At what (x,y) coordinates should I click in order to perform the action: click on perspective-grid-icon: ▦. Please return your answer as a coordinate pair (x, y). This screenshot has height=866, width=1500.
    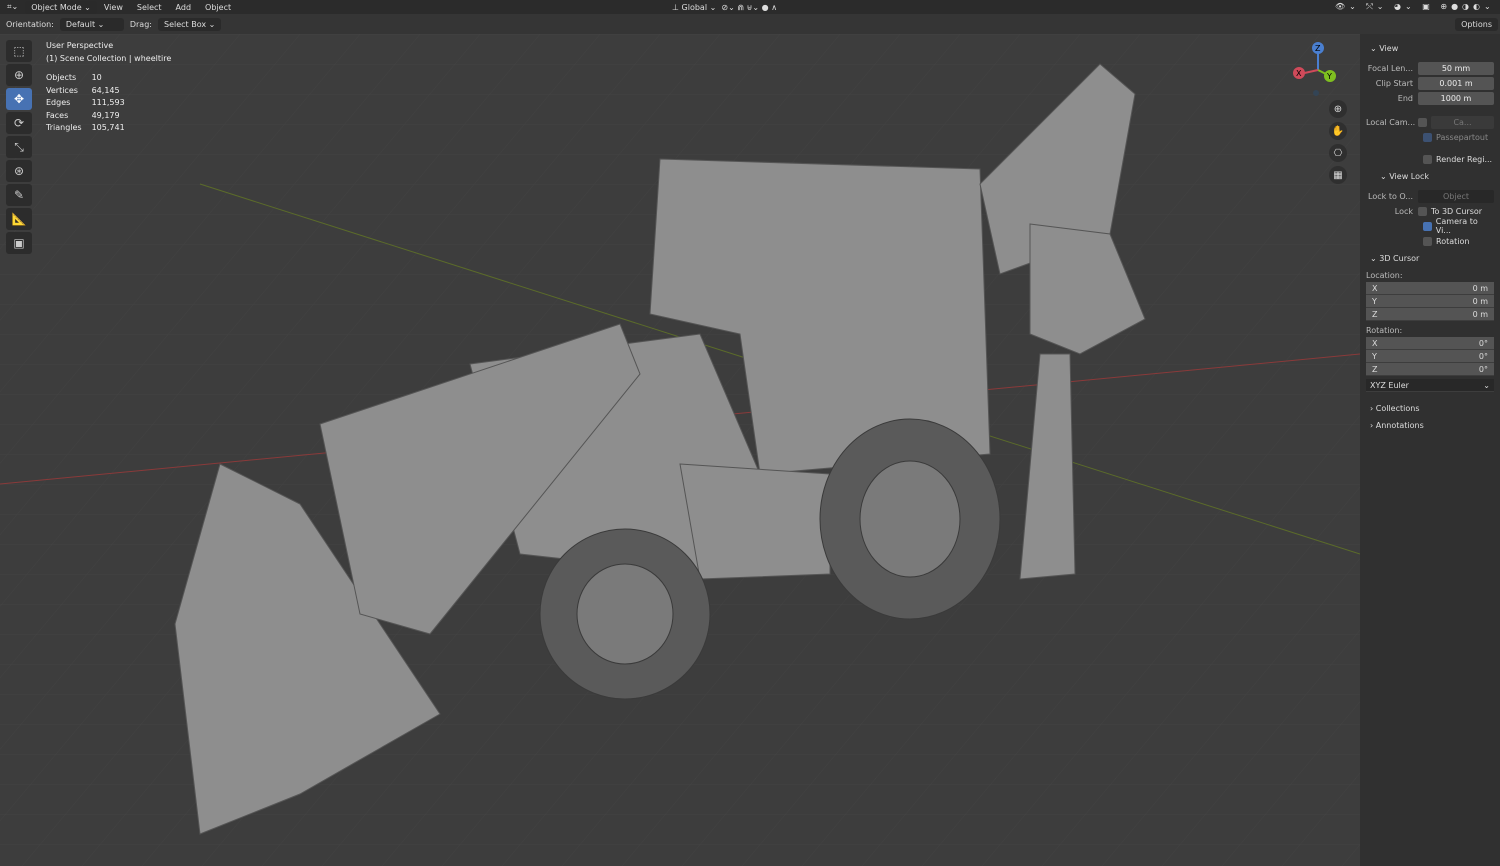
    Looking at the image, I should click on (1338, 175).